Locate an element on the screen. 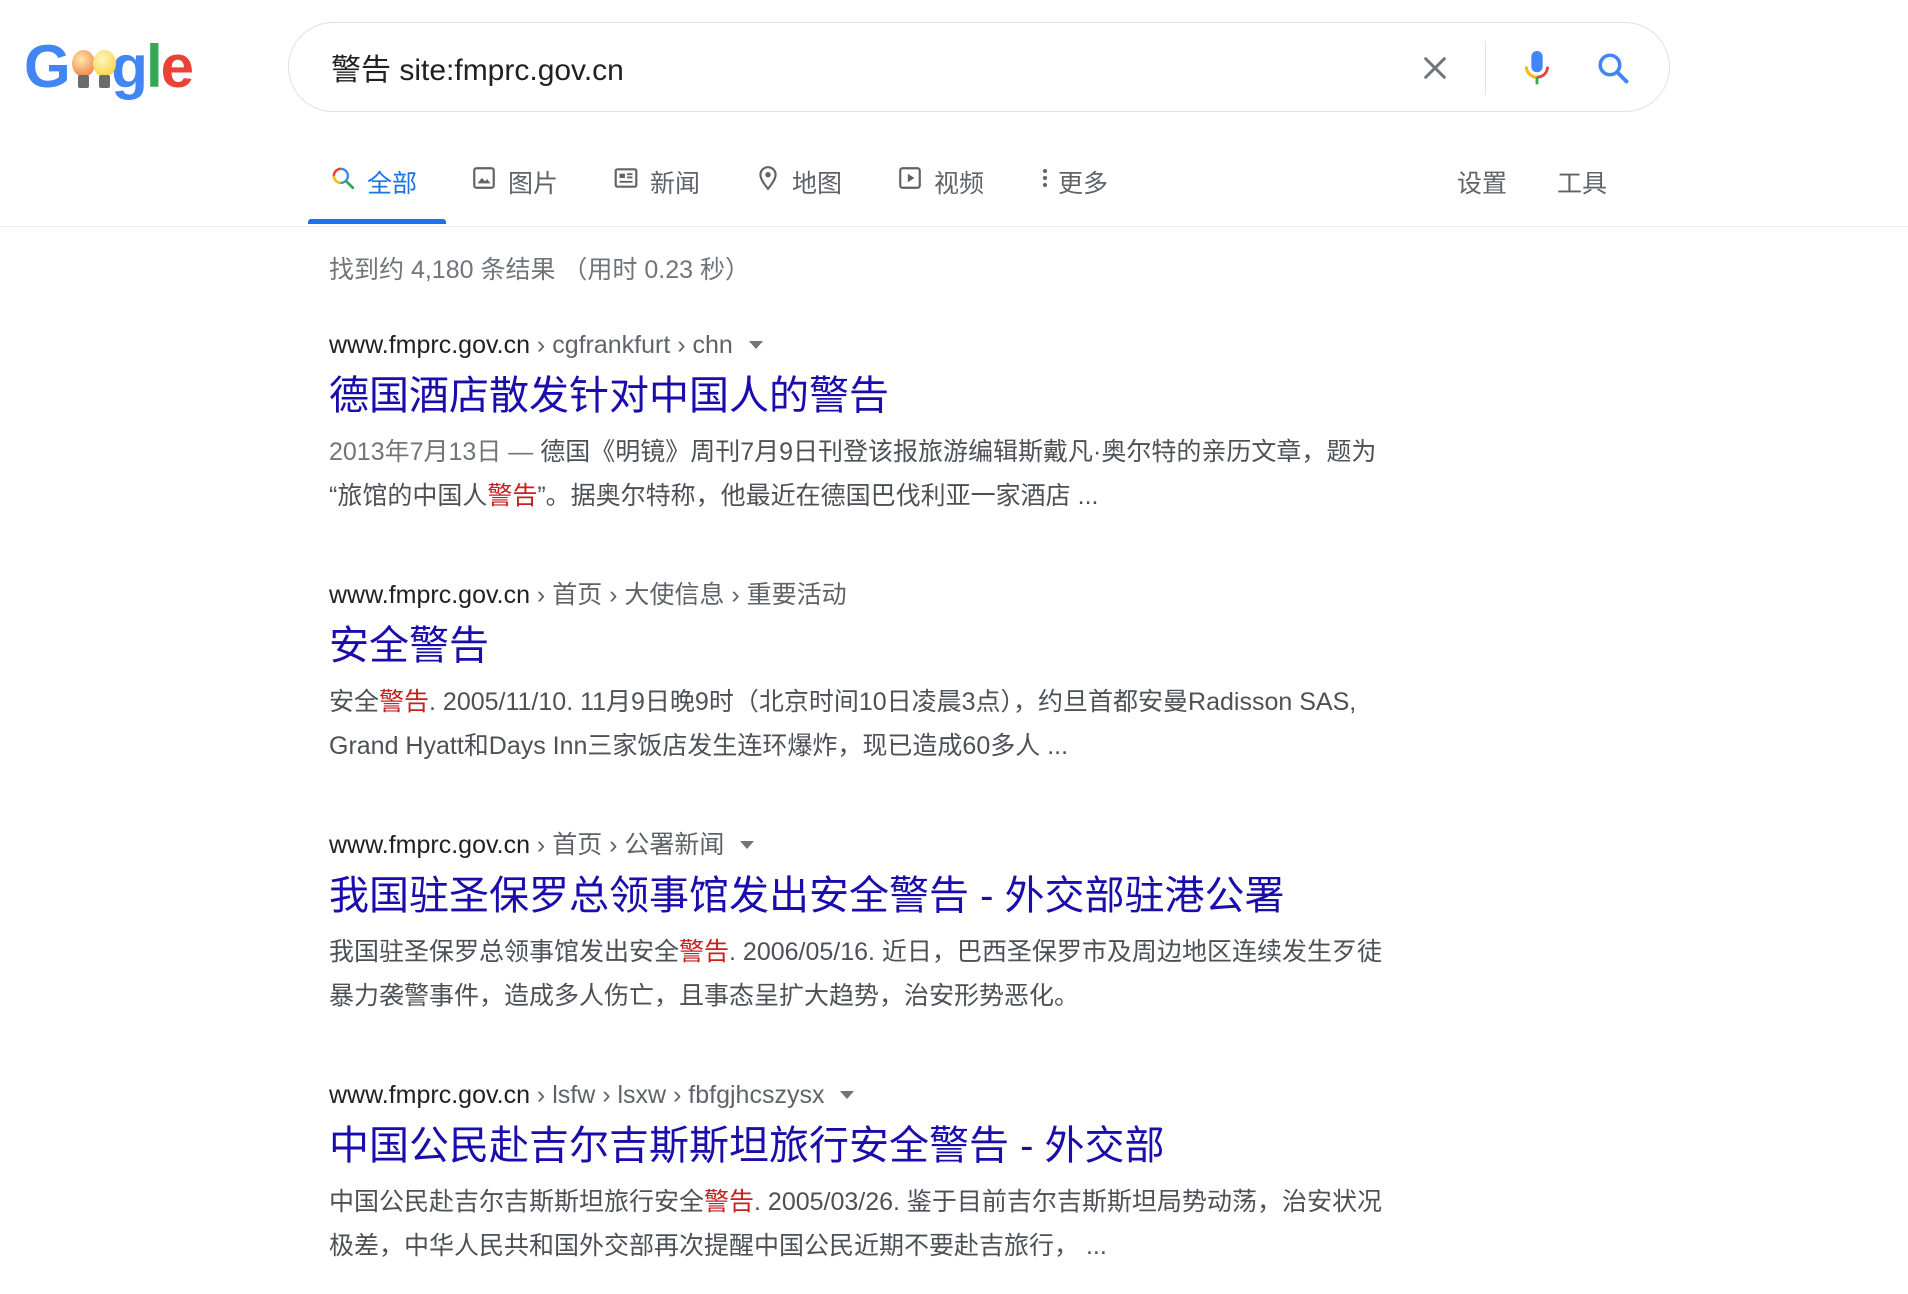  logo-letter-e: e is located at coordinates (177, 66).